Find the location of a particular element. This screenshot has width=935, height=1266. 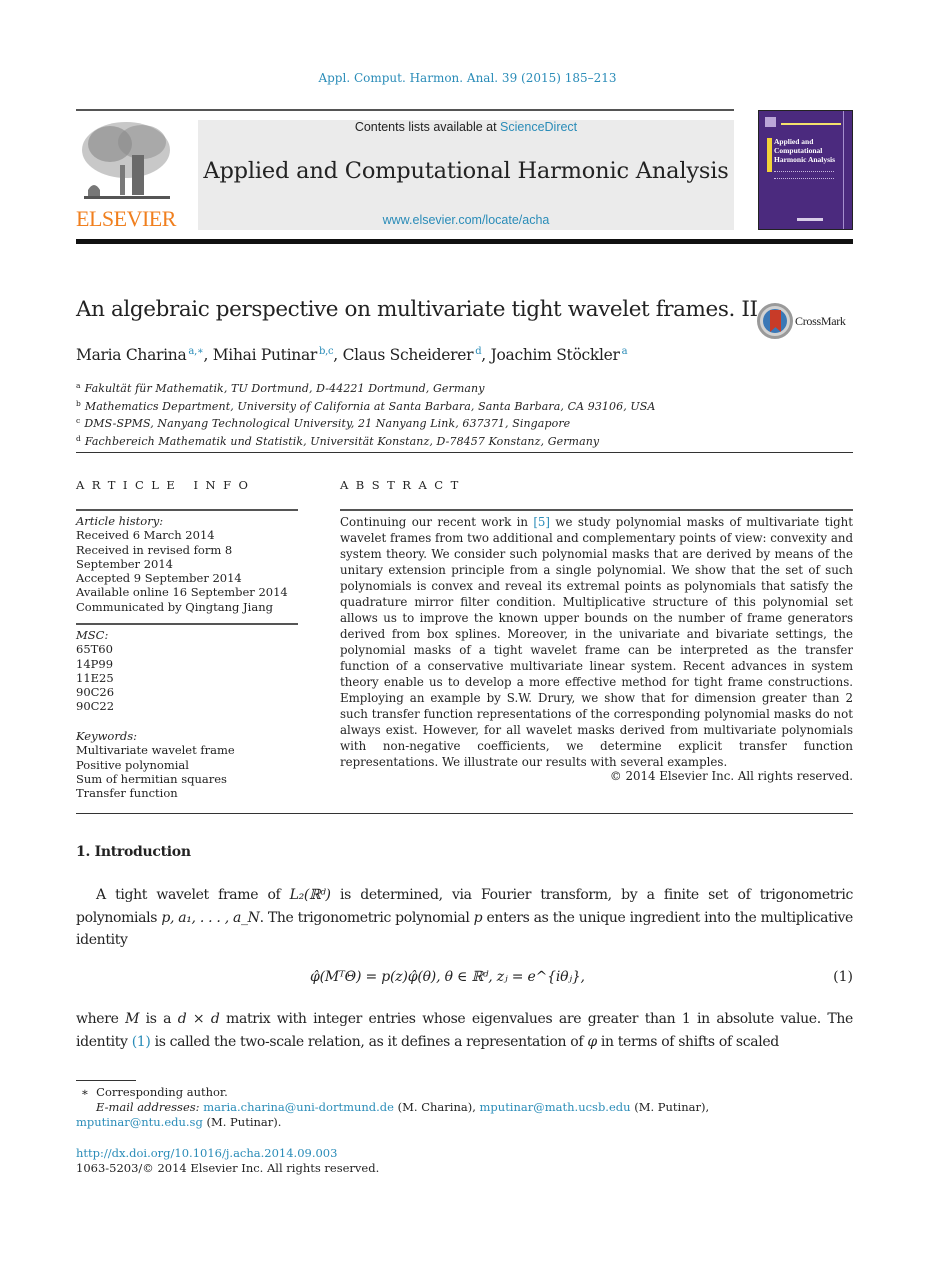

sciencedirect-link: ScienceDirect is located at coordinates (538, 127).